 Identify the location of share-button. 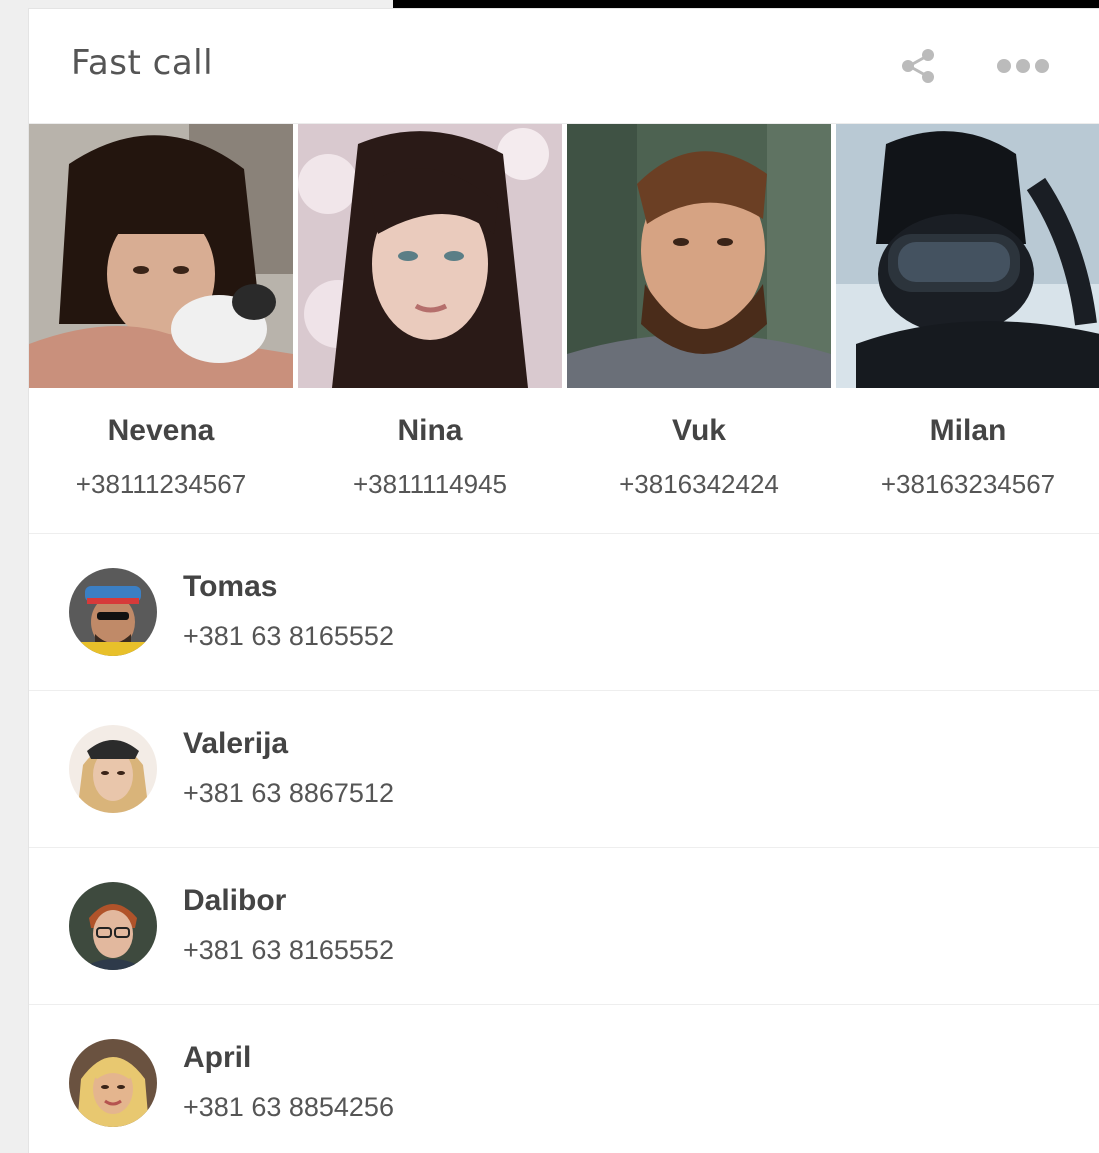
(919, 66).